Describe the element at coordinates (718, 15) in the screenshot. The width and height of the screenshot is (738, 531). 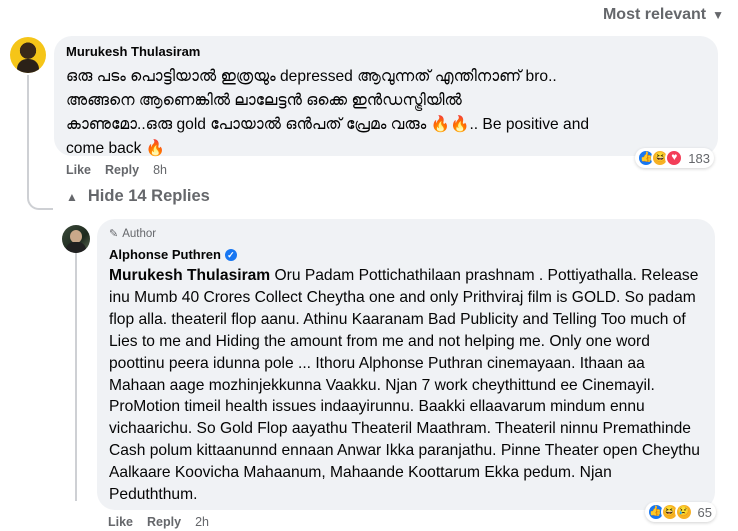
I see `chevron-down-icon: ▼` at that location.